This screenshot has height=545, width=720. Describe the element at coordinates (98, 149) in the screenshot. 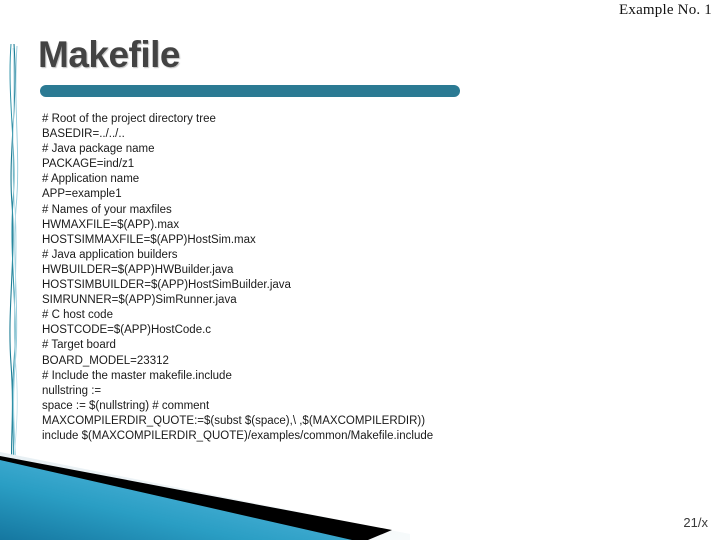

I see `code-line: # Java package name` at that location.